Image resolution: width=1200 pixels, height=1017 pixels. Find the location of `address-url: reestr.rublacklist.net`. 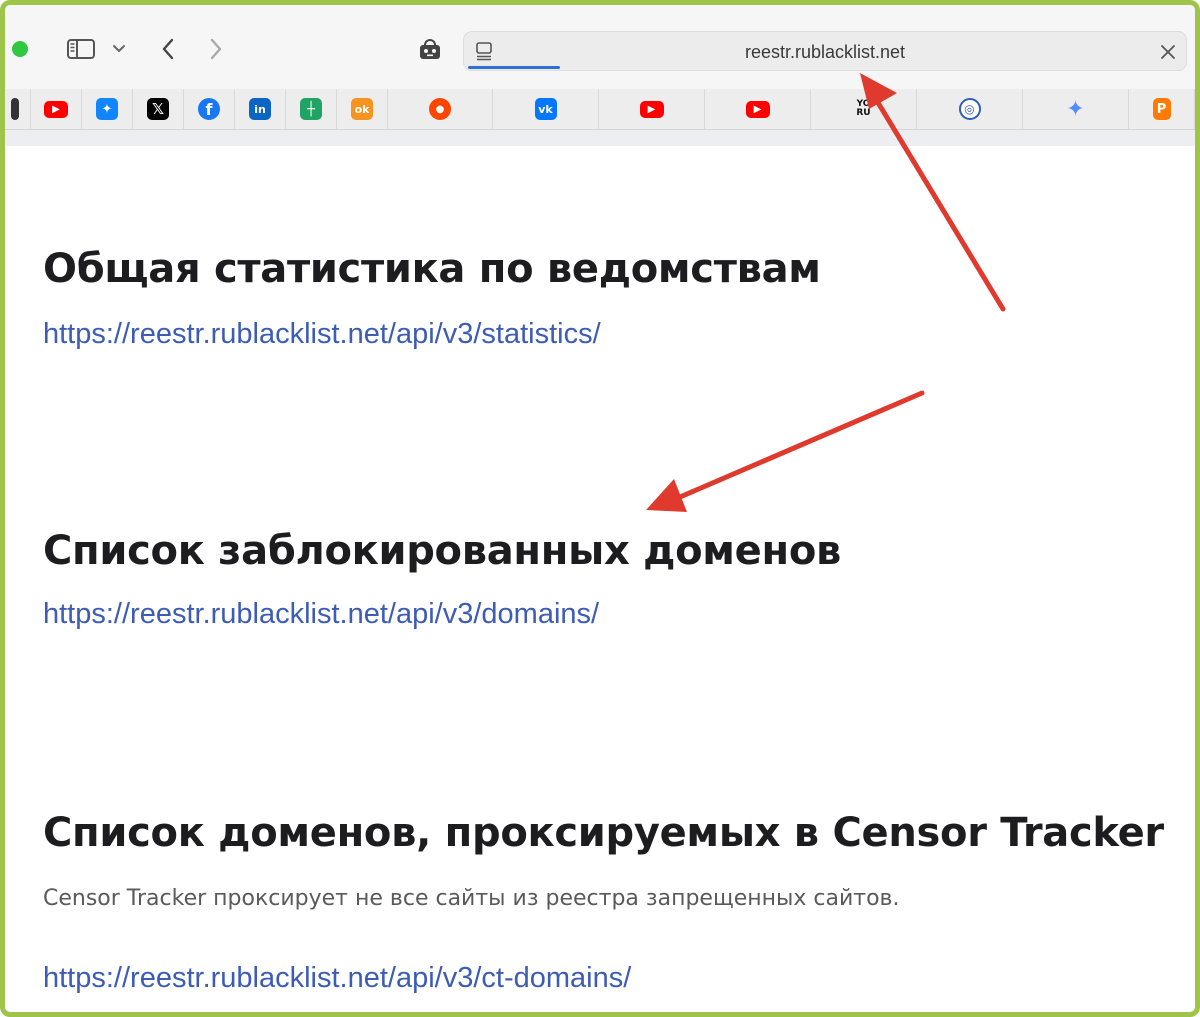

address-url: reestr.rublacklist.net is located at coordinates (825, 52).